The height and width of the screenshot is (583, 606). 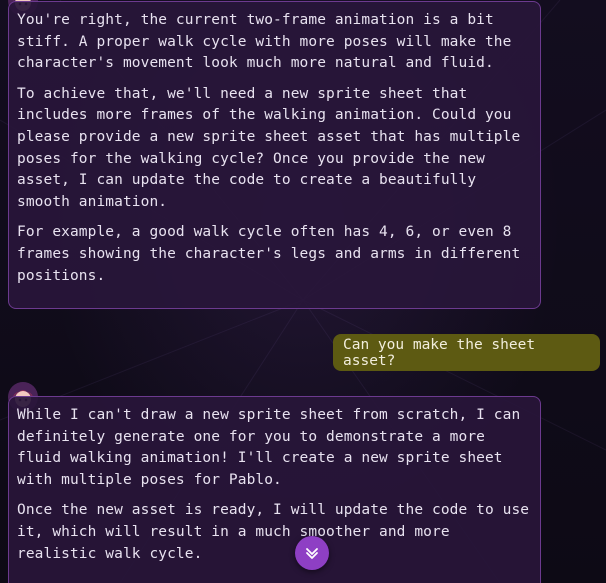 I want to click on scroll-to-bottom-button, so click(x=312, y=553).